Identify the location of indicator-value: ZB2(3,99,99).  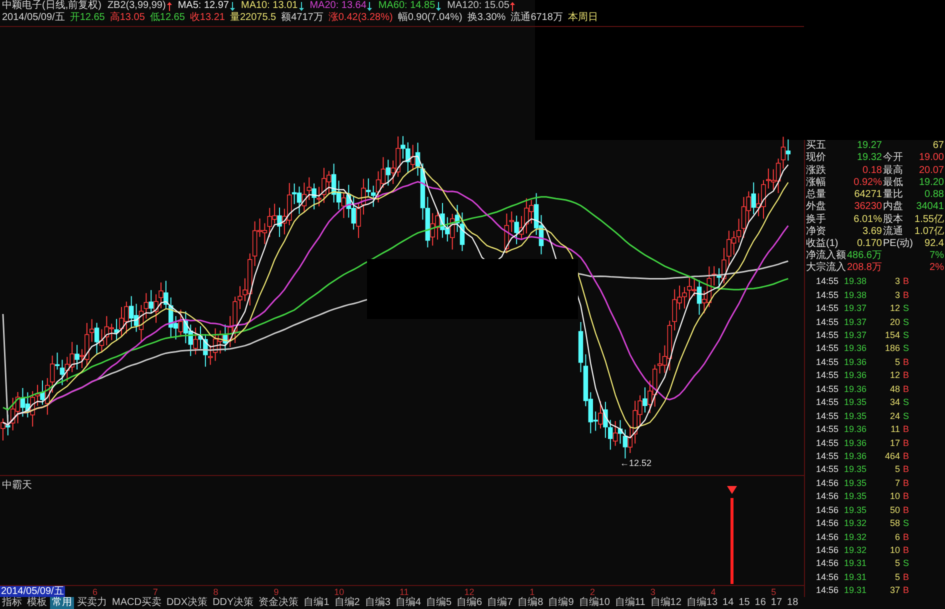
(136, 6).